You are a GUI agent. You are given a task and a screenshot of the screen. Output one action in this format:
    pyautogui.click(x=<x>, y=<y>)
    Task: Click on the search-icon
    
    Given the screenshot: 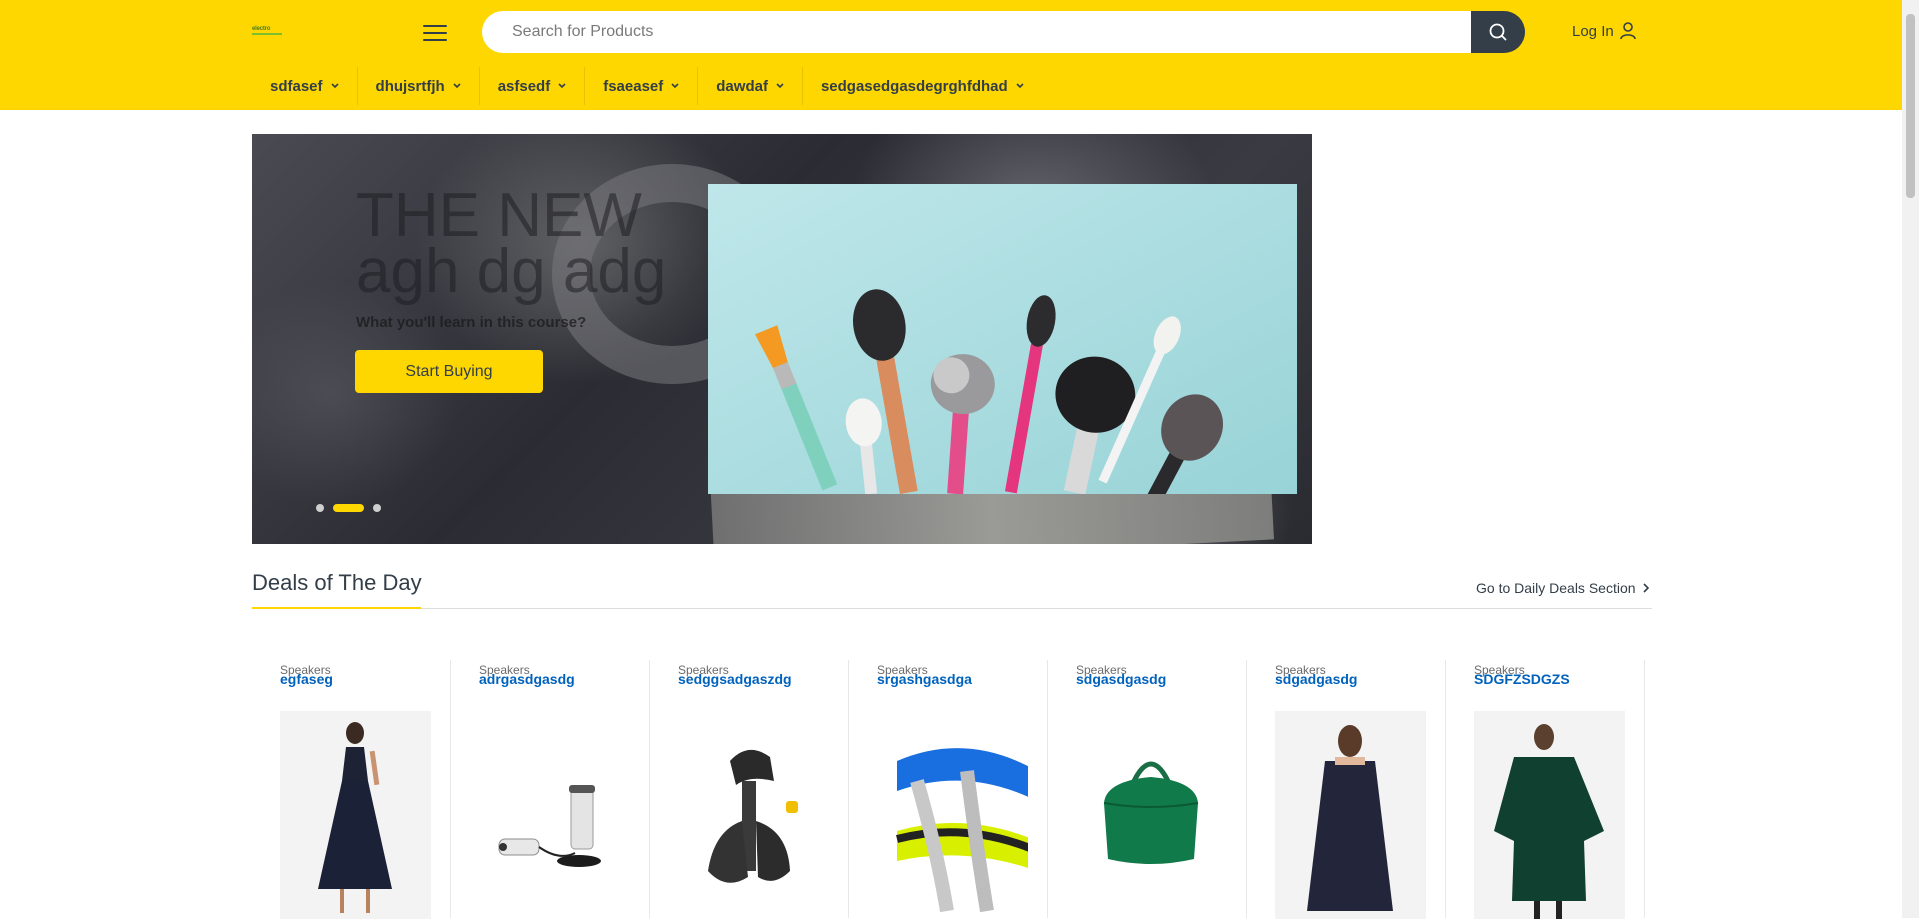 What is the action you would take?
    pyautogui.click(x=1498, y=32)
    